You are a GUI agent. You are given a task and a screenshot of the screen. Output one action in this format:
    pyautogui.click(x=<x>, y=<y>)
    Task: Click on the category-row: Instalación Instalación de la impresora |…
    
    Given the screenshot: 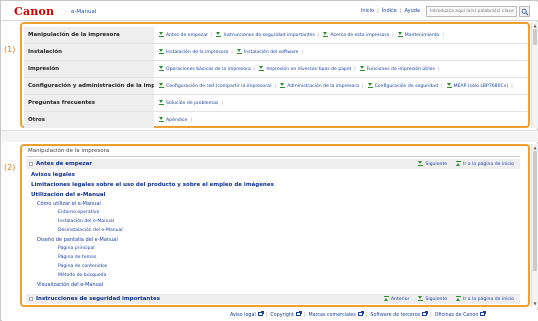 What is the action you would take?
    pyautogui.click(x=276, y=52)
    